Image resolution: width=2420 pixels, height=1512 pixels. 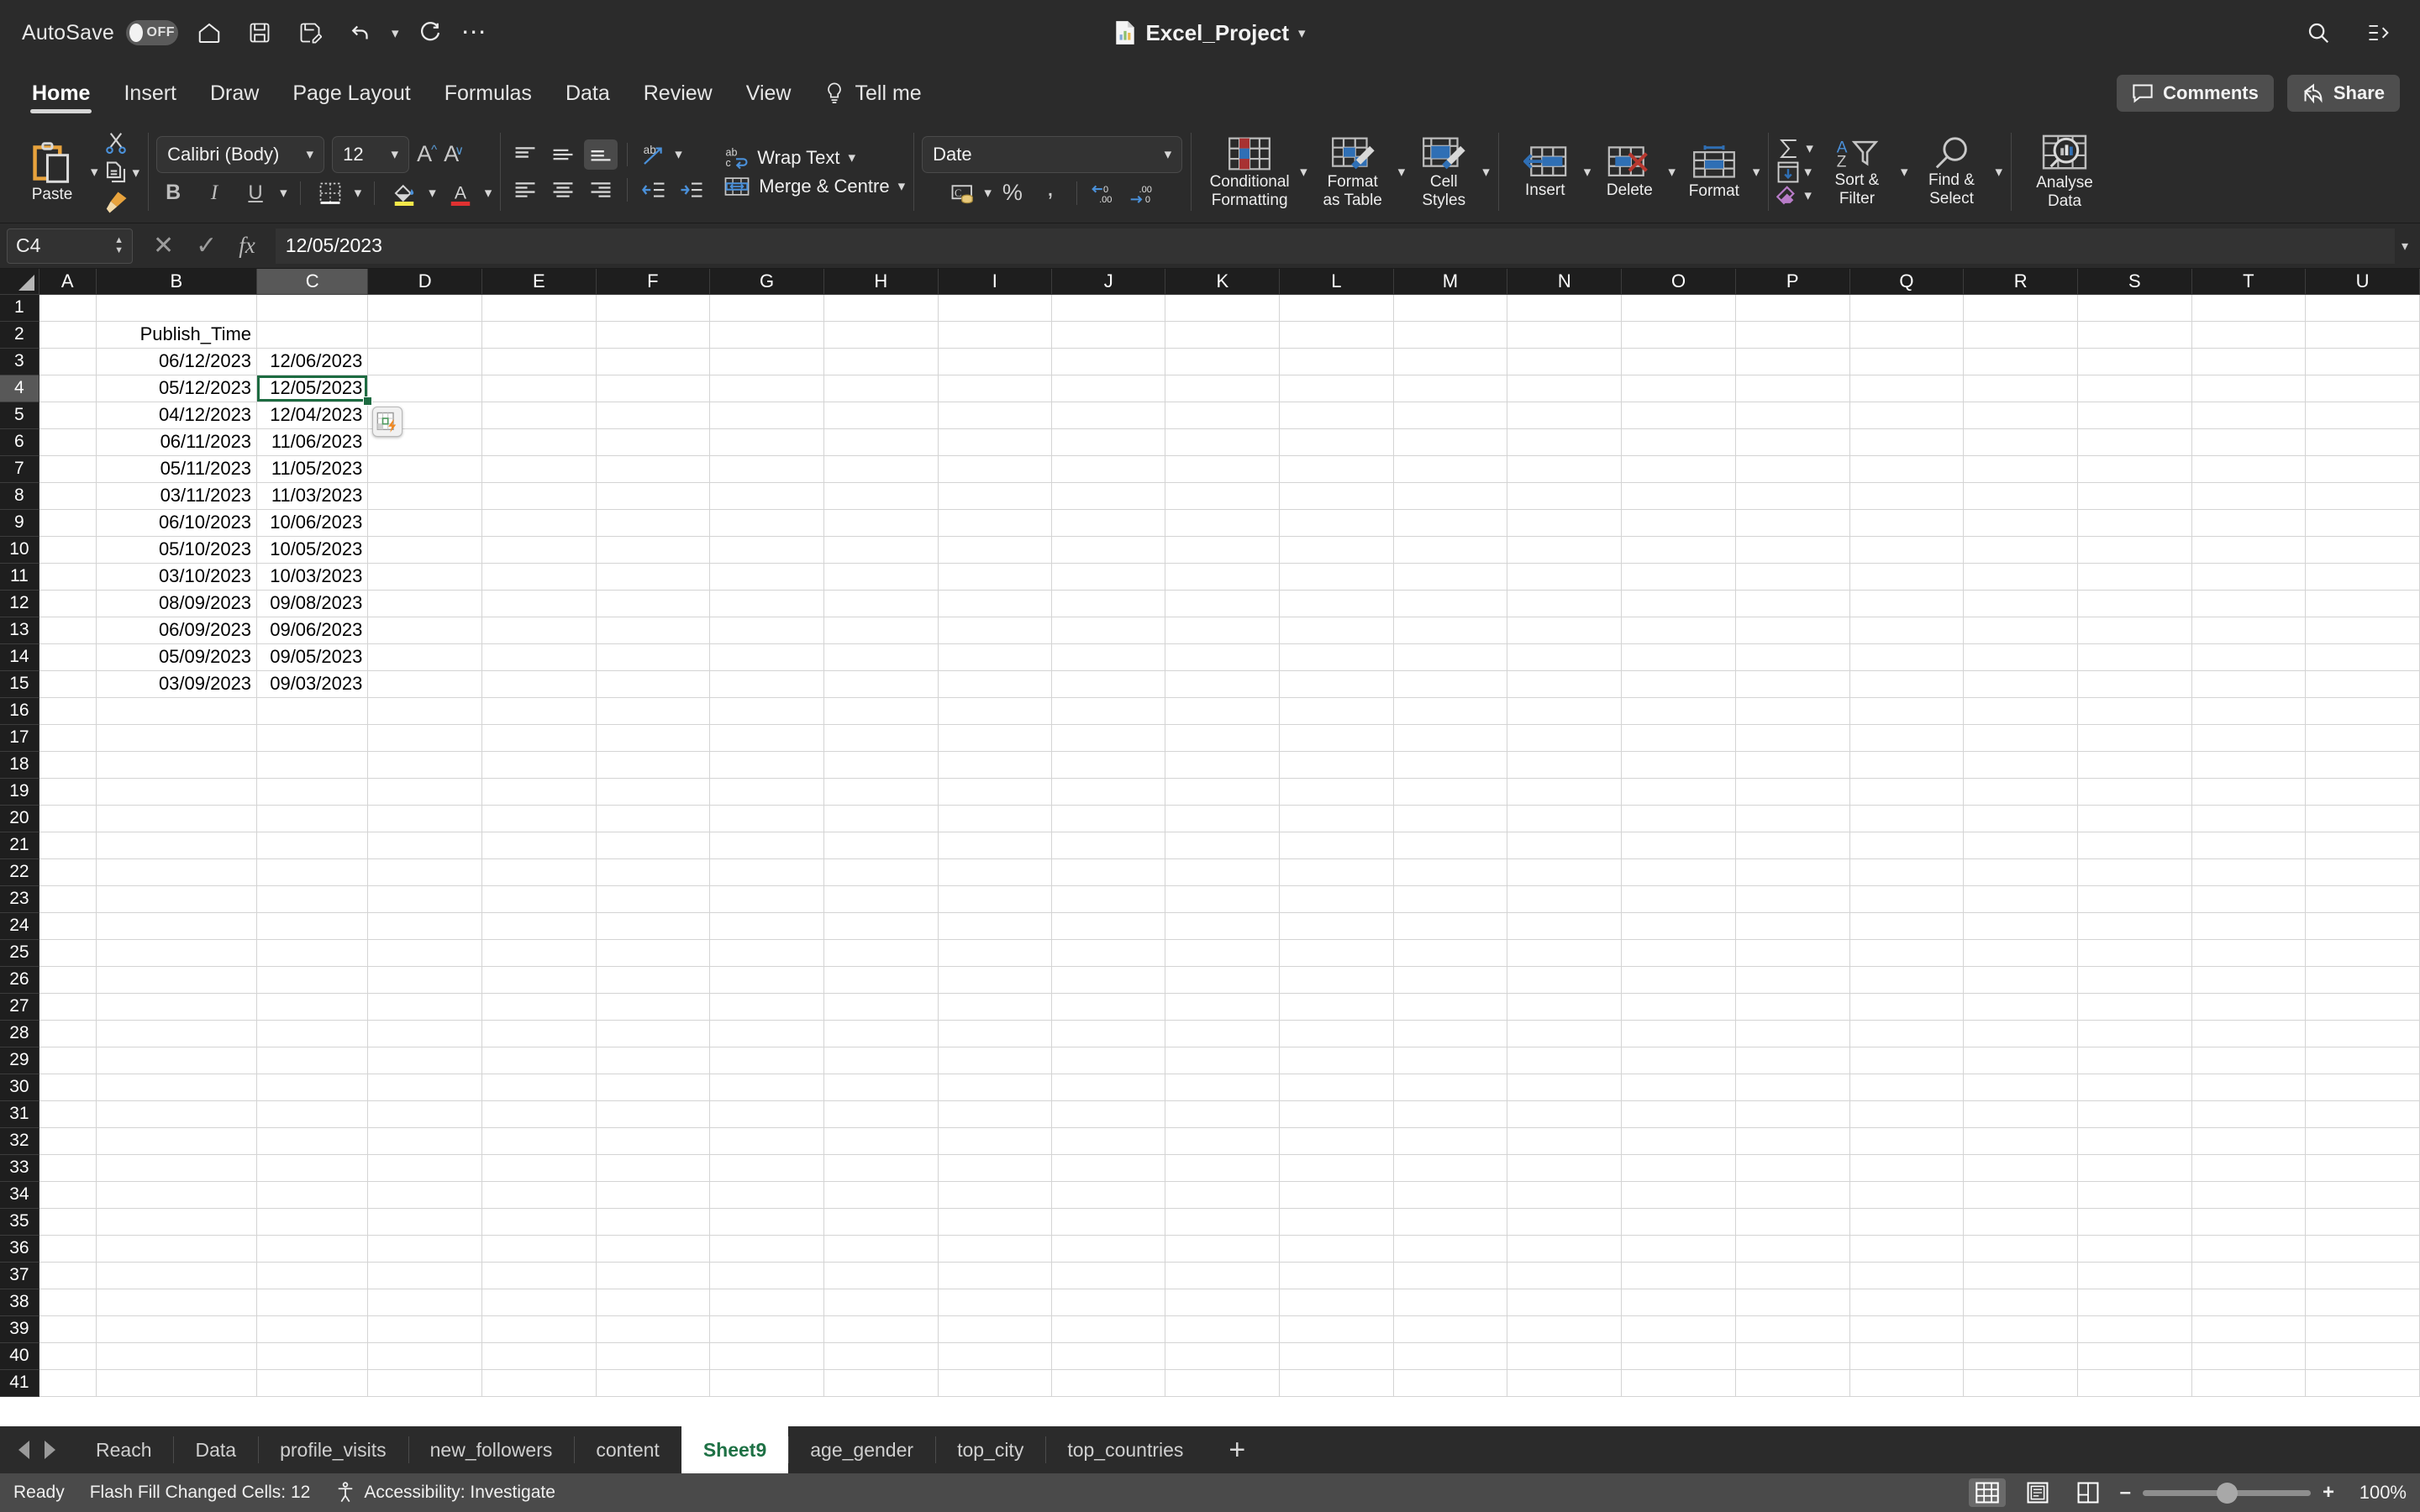 What do you see at coordinates (2249, 469) in the screenshot?
I see `cell-t7` at bounding box center [2249, 469].